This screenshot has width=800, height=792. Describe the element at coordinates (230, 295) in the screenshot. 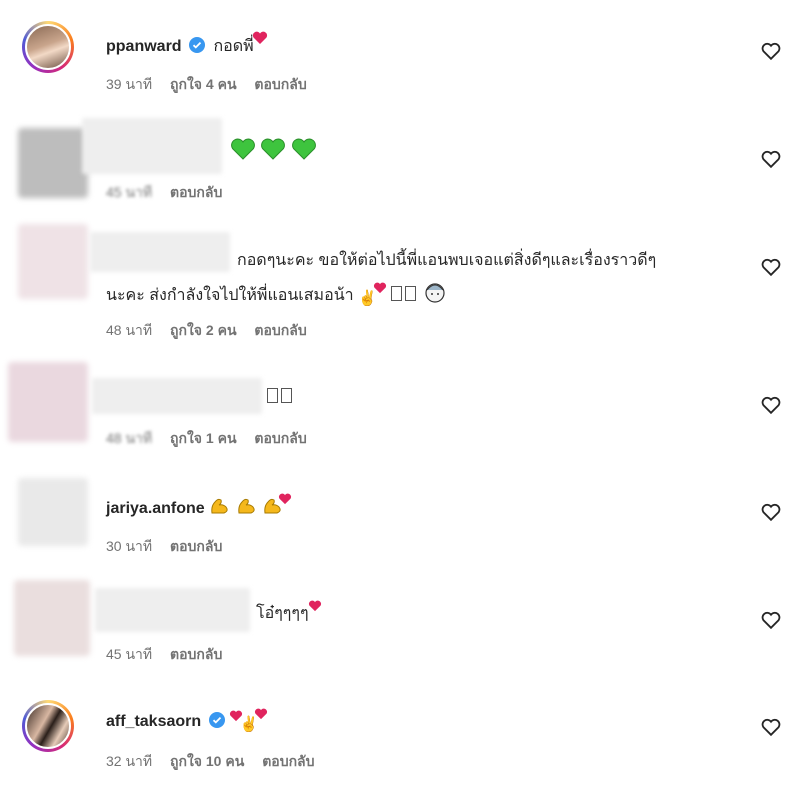

I see `comment-text: นะคะ ส่งกำลังใจไปให้พี่แอนเสมอน้า` at that location.